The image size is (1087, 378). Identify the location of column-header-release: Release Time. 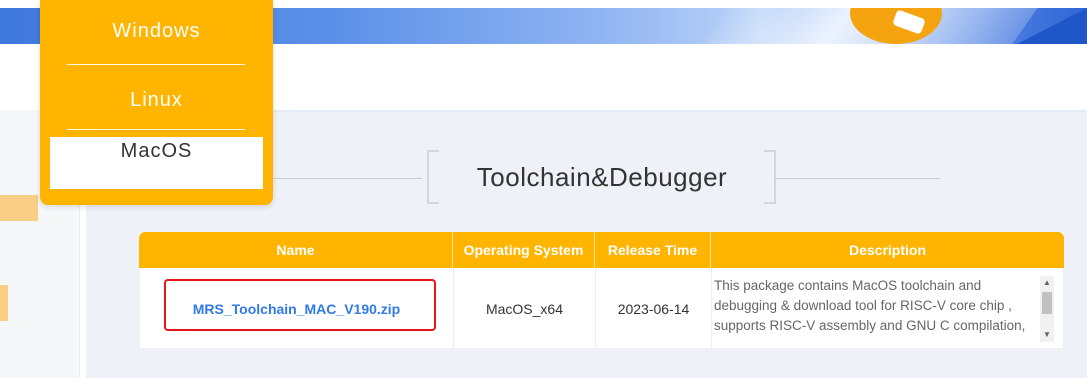
(653, 250).